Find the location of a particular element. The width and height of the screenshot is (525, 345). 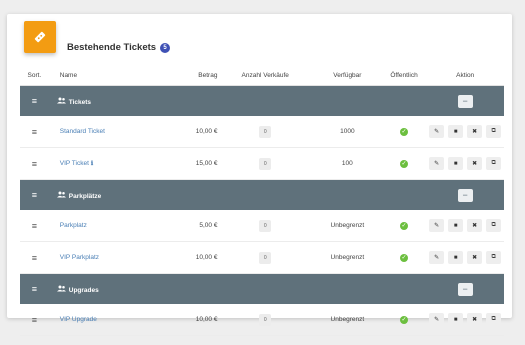

table-row: ≡ Standard Ticket 10,00 € 0 1000 ✓ ✎ ■ ✖ ⧉ is located at coordinates (262, 132).